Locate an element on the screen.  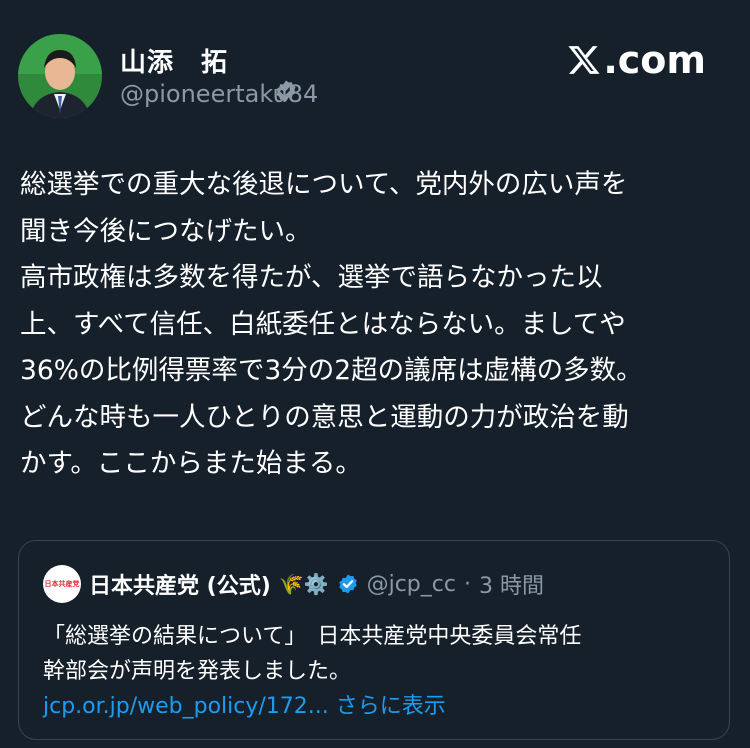
tweet-line: 総選挙での重大な後退について、党内外の広い声を is located at coordinates (324, 184).